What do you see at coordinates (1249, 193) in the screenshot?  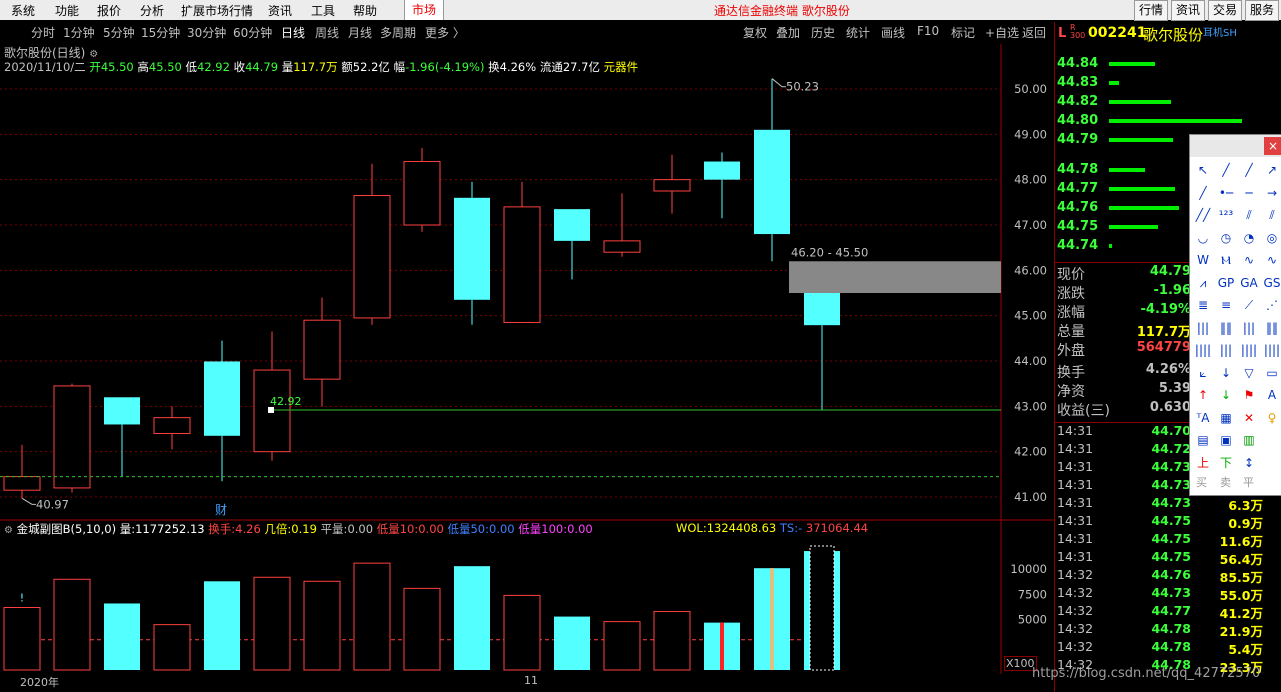 I see `hline-icon: ─` at bounding box center [1249, 193].